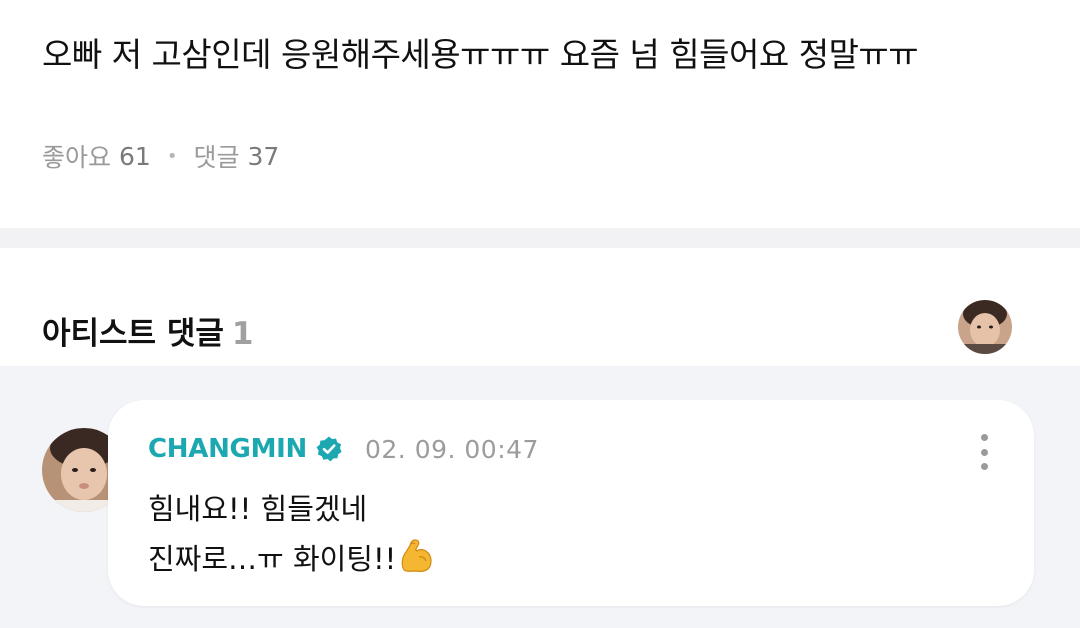 The width and height of the screenshot is (1080, 628). What do you see at coordinates (984, 452) in the screenshot?
I see `more-options-icon` at bounding box center [984, 452].